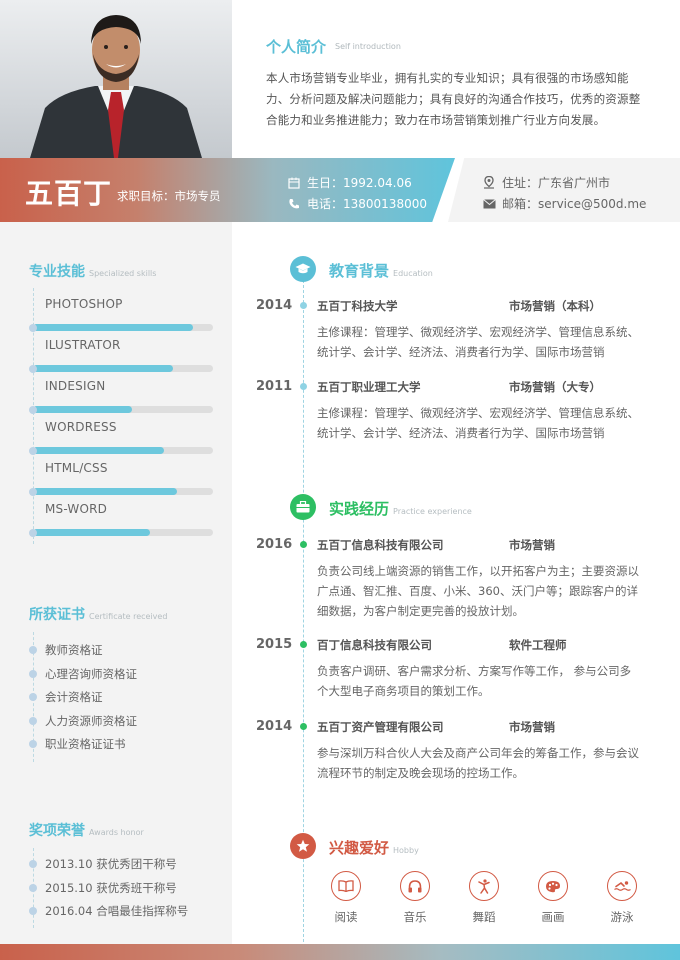 The image size is (680, 960). What do you see at coordinates (303, 846) in the screenshot?
I see `star-icon` at bounding box center [303, 846].